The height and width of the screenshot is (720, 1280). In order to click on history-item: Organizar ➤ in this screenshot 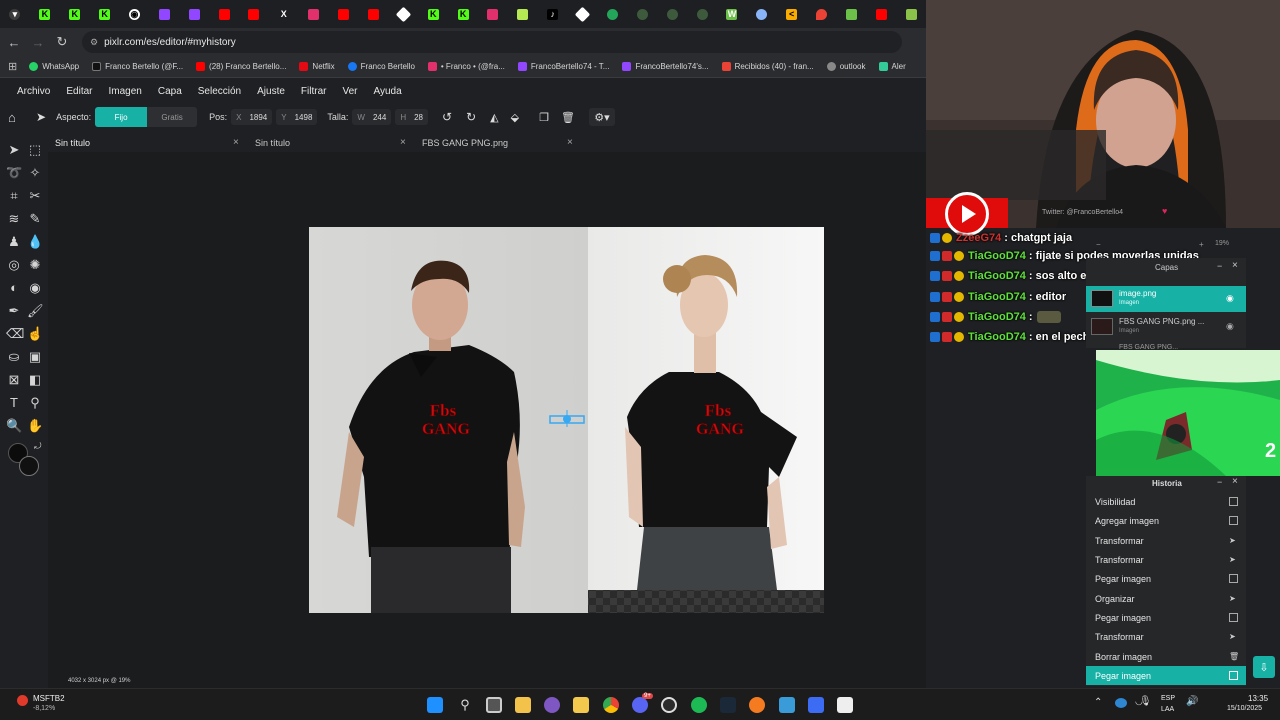, I will do `click(1166, 598)`.